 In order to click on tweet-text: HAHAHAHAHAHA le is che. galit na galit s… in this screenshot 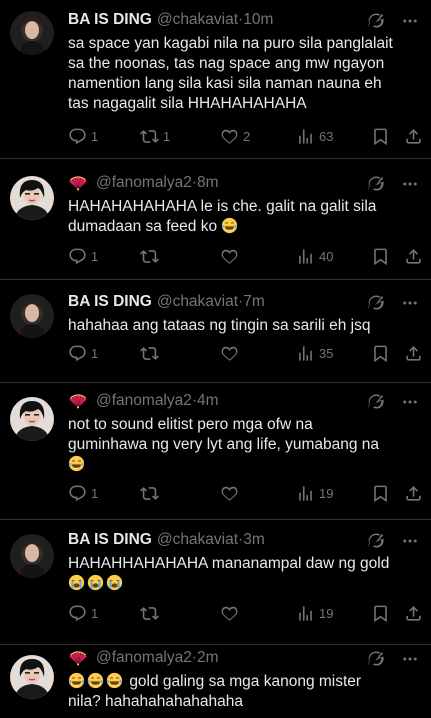, I will do `click(245, 217)`.